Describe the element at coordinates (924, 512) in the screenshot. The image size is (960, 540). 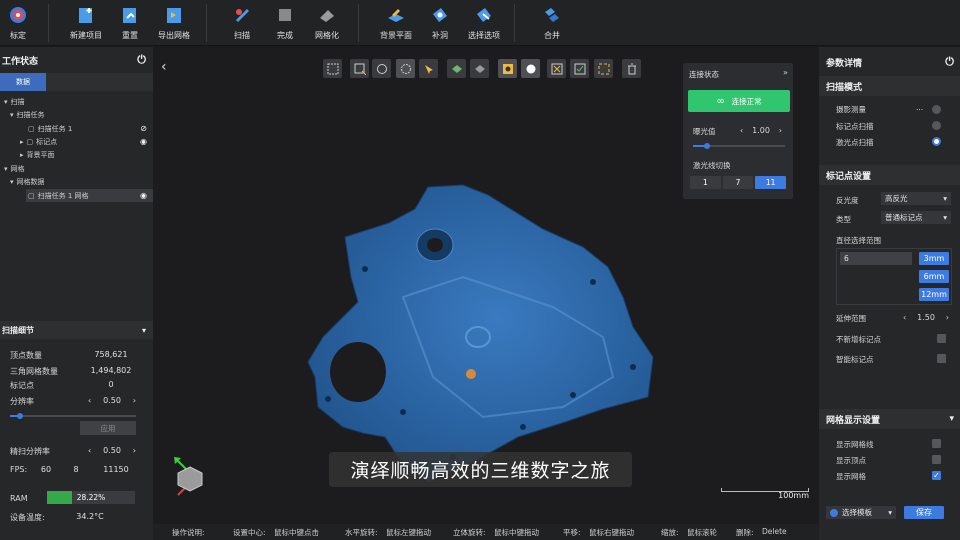
I see `save-button: 保存` at that location.